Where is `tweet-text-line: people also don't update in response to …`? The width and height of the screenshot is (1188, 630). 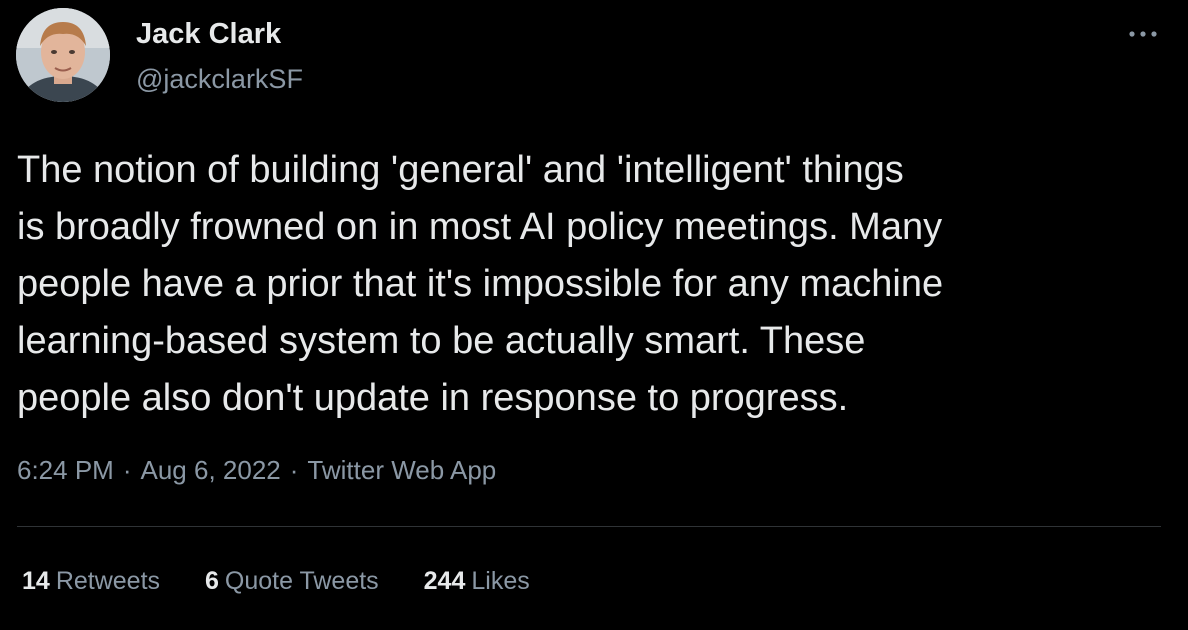 tweet-text-line: people also don't update in response to … is located at coordinates (433, 398).